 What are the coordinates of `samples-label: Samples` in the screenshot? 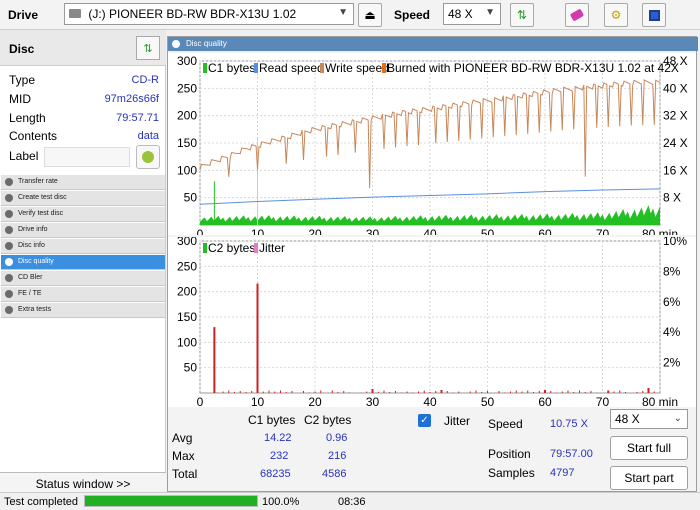 It's located at (511, 473).